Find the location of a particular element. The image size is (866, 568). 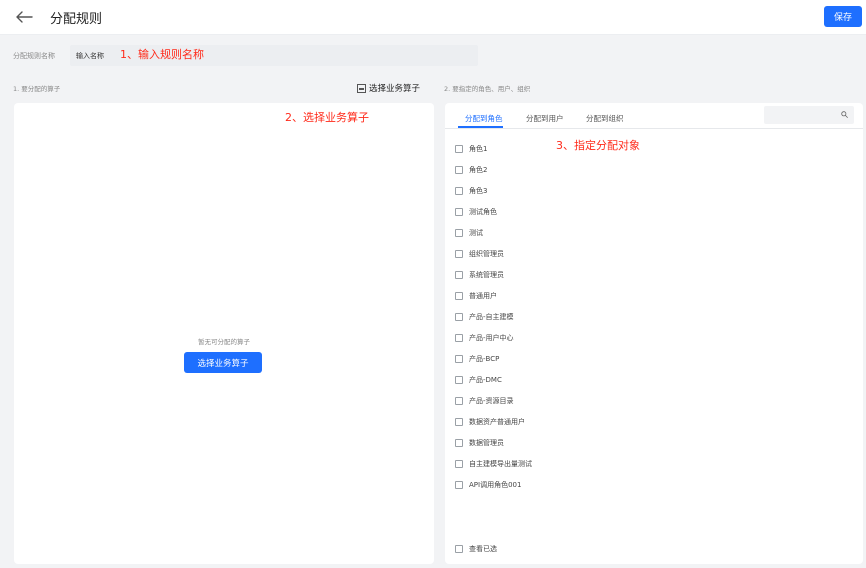

top-bar: 分配规则 保存 is located at coordinates (433, 17).